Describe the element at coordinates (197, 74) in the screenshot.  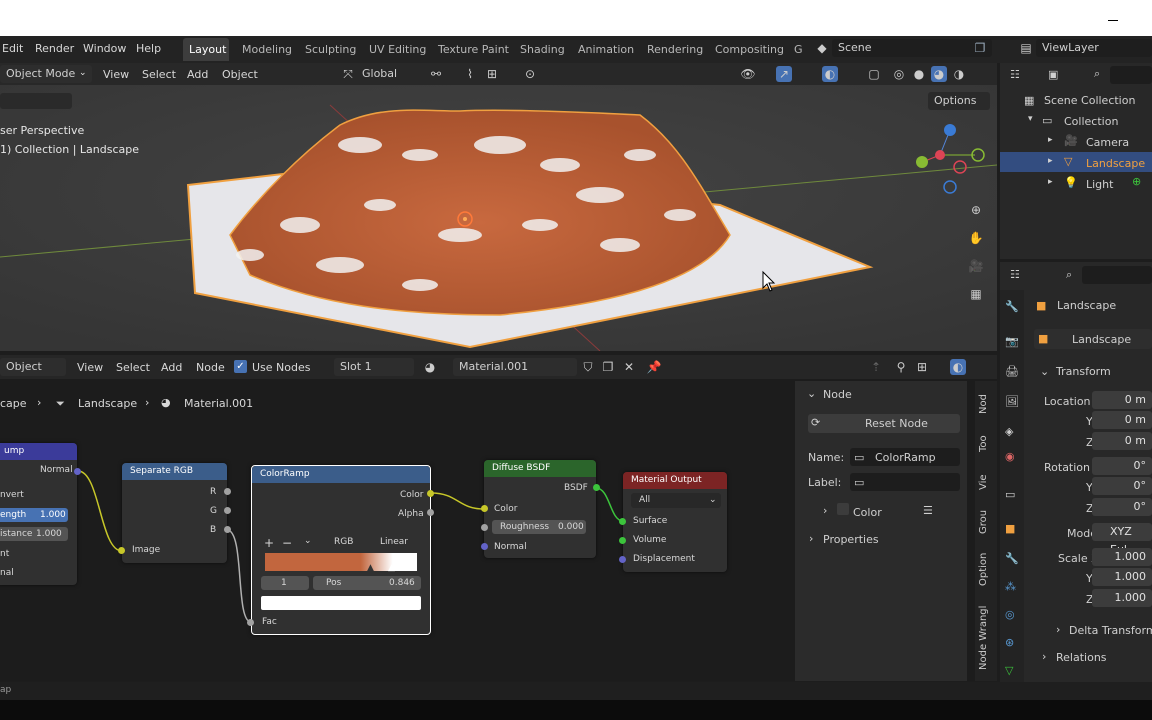
I see `vp-menu-add: Add` at that location.